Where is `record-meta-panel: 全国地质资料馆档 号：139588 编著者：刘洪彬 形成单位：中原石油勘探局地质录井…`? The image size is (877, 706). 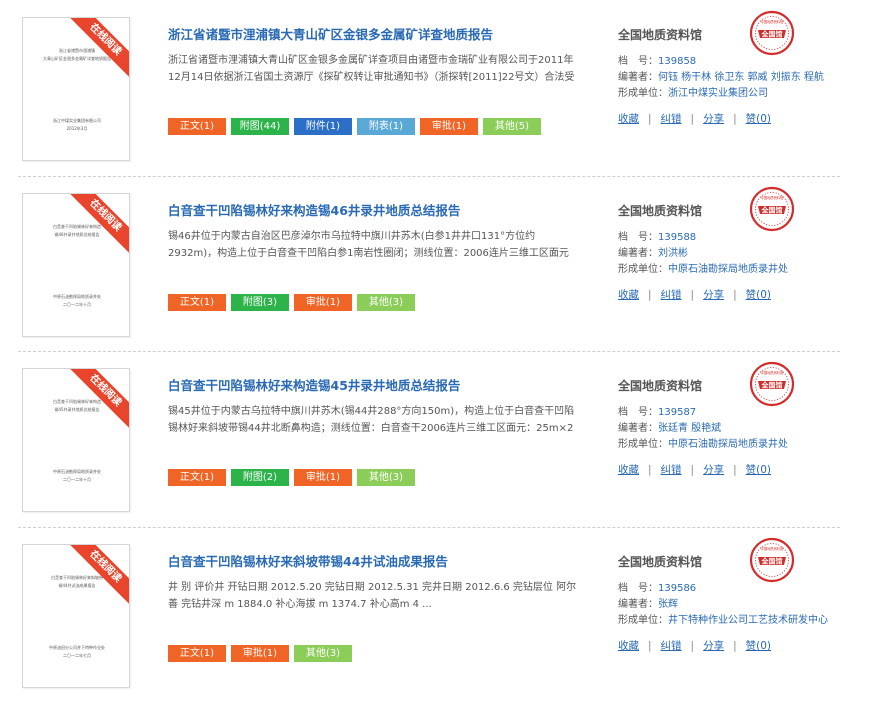
record-meta-panel: 全国地质资料馆档 号：139588 编著者：刘洪彬 形成单位：中原石油勘探局地质录井… is located at coordinates (733, 262).